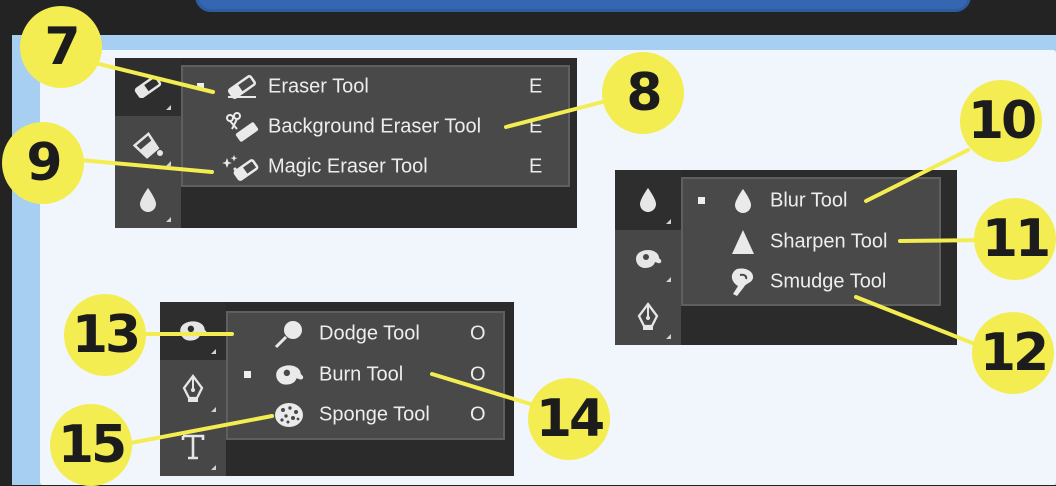 Image resolution: width=1056 pixels, height=486 pixels. What do you see at coordinates (91, 445) in the screenshot?
I see `callout-15: 15` at bounding box center [91, 445].